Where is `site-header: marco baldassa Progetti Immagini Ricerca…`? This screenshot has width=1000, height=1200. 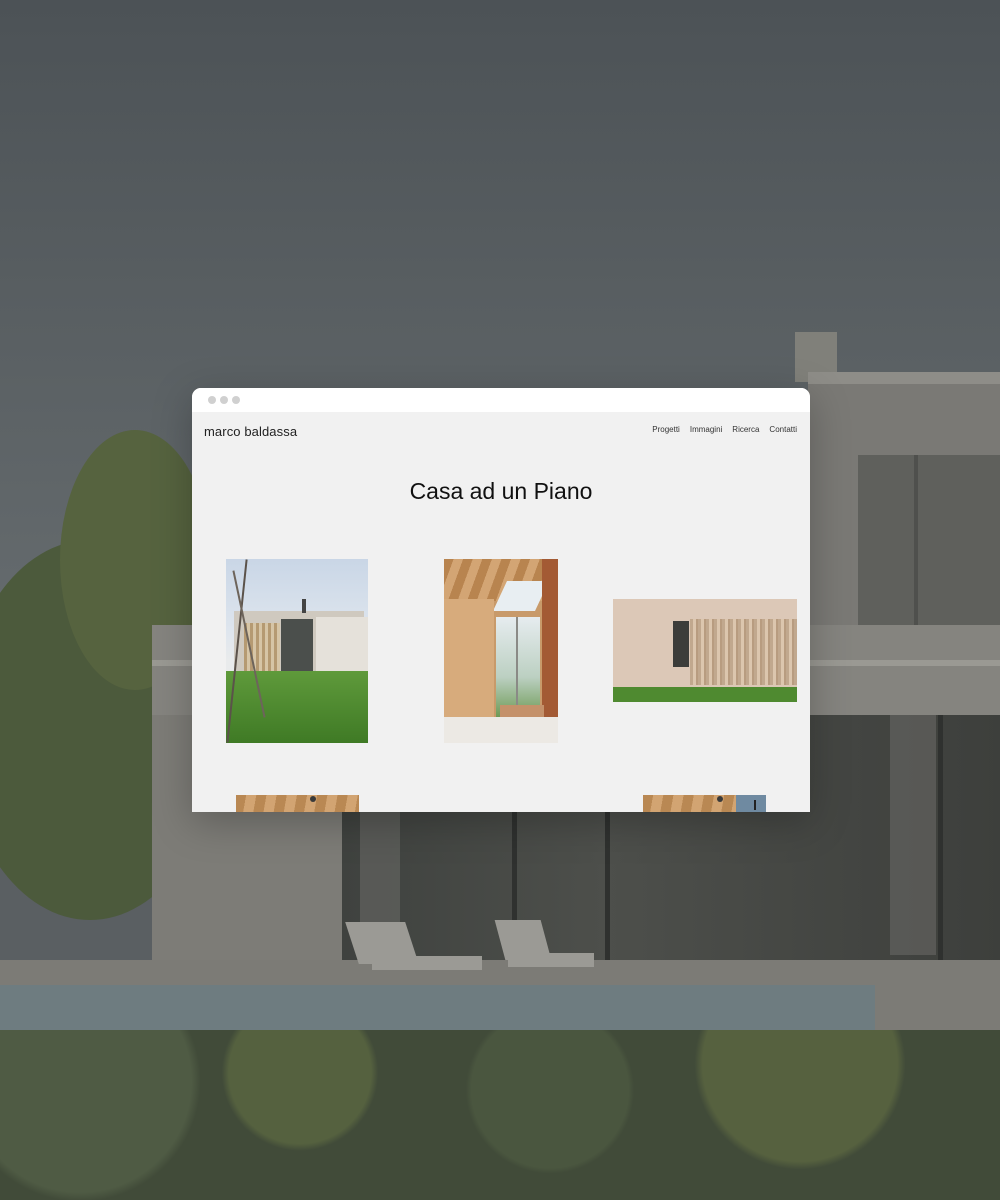
site-header: marco baldassa Progetti Immagini Ricerca… is located at coordinates (501, 431).